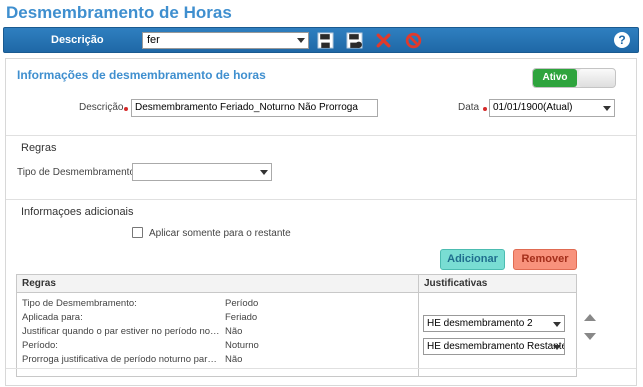 This screenshot has height=387, width=643. What do you see at coordinates (40, 345) in the screenshot?
I see `grid-row-label: Período:` at bounding box center [40, 345].